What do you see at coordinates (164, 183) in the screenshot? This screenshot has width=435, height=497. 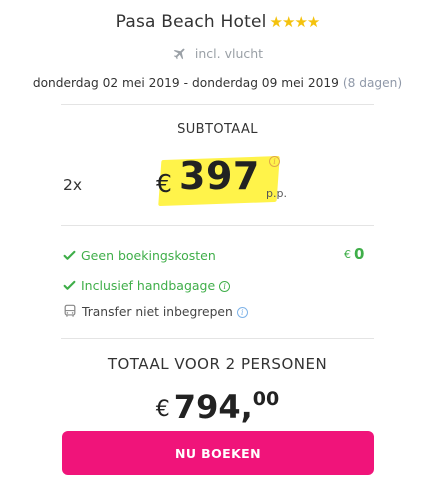 I see `price-currency: €` at bounding box center [164, 183].